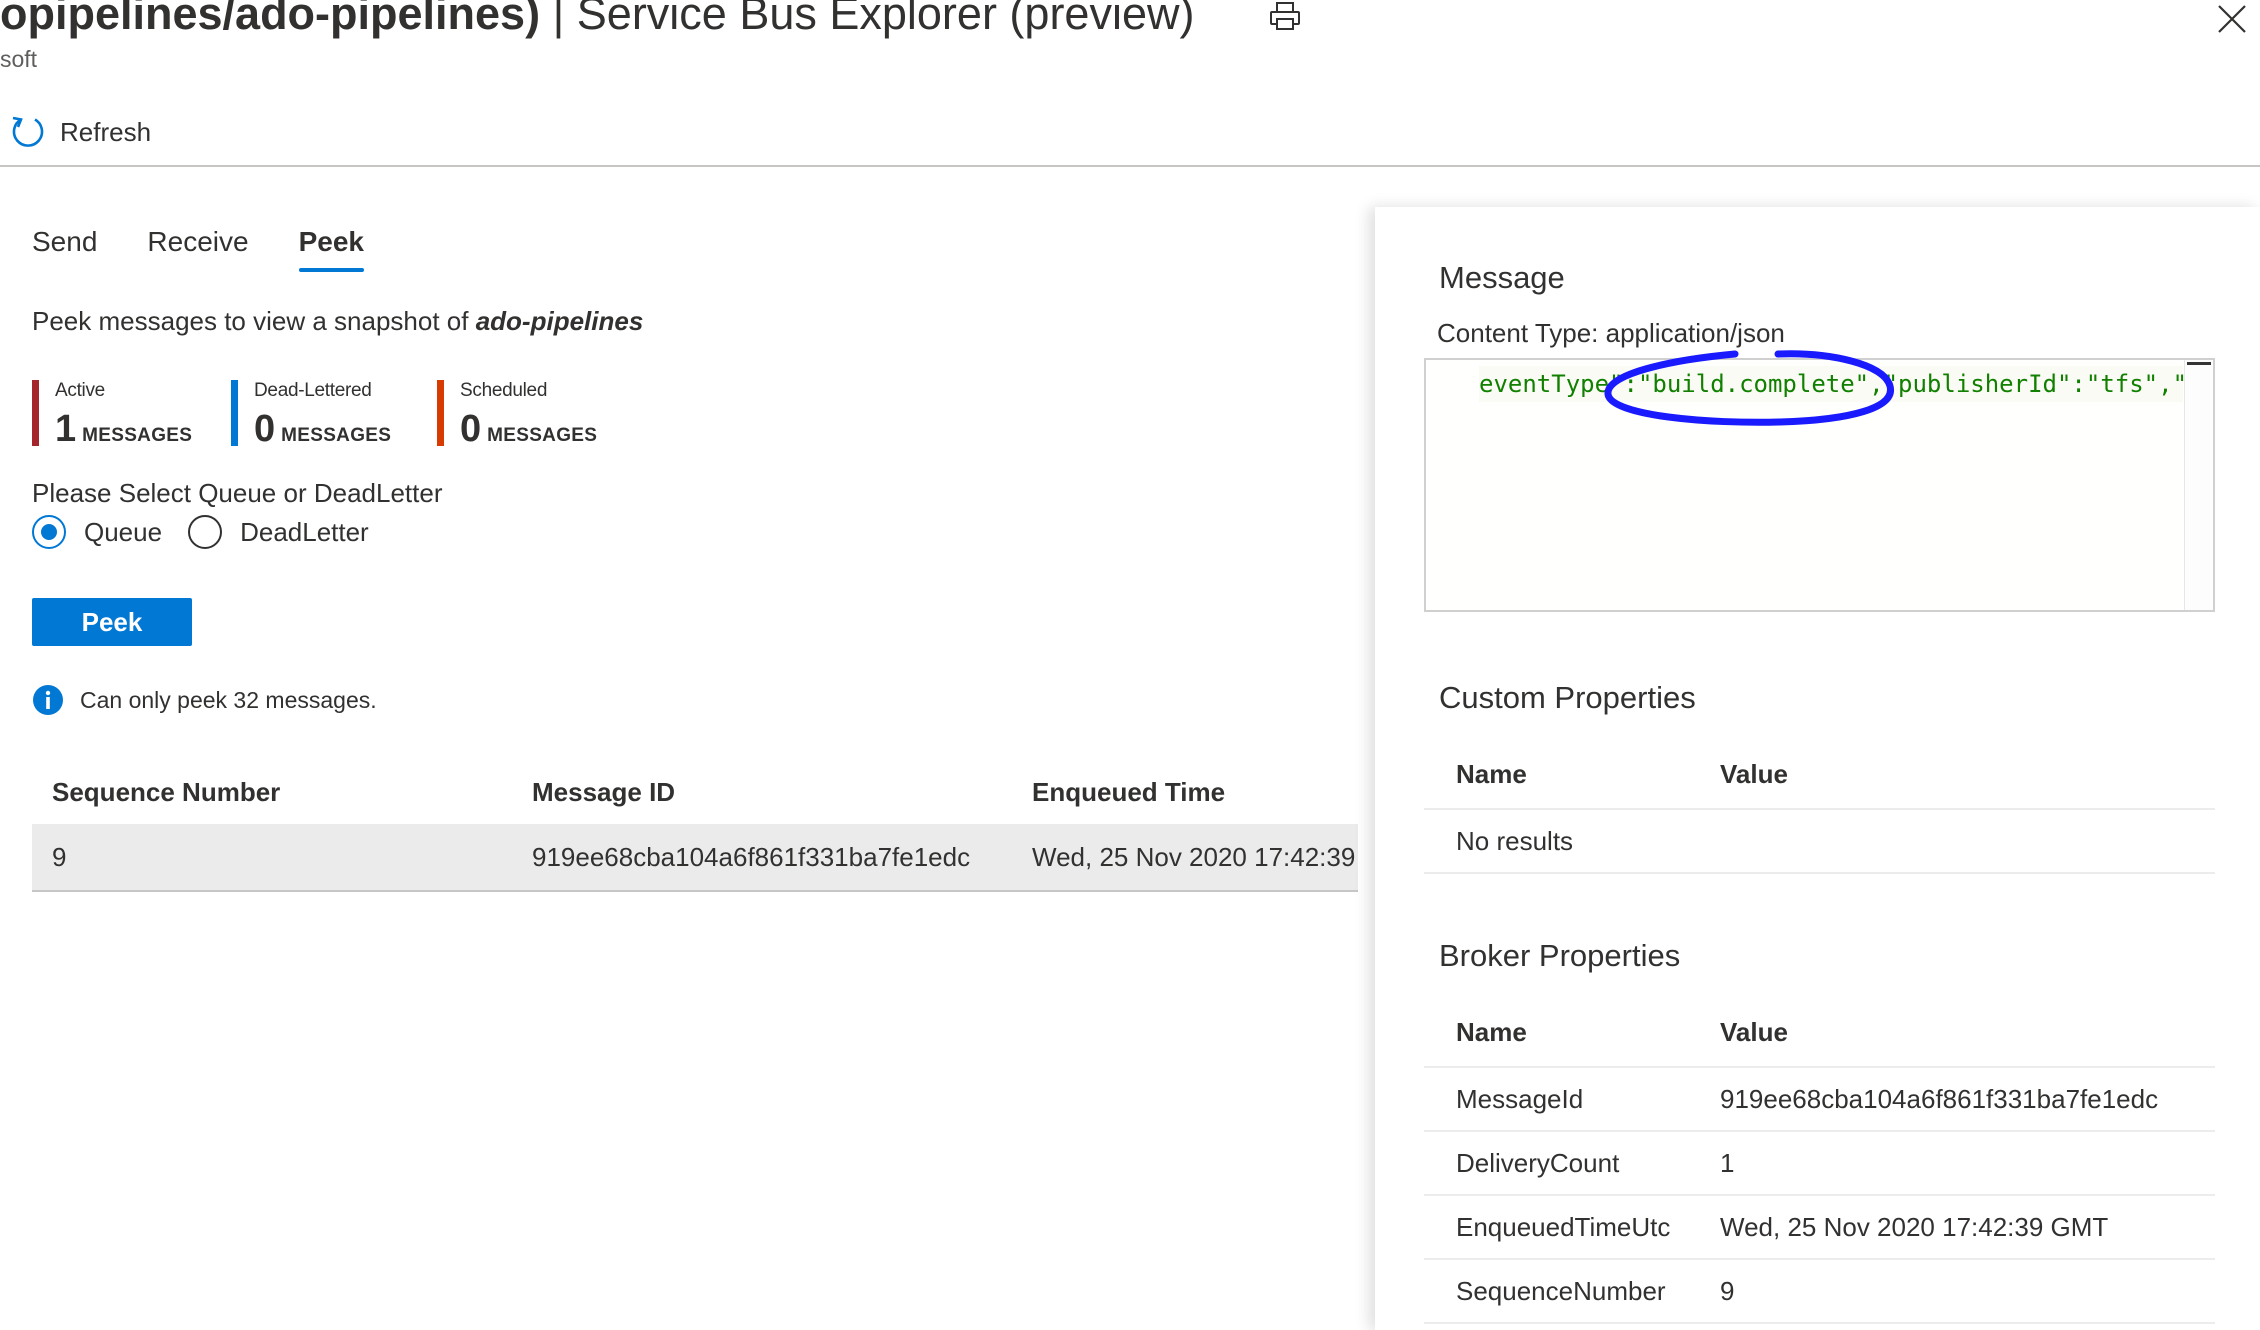  What do you see at coordinates (1195, 792) in the screenshot?
I see `column-header: Enqueued Time` at bounding box center [1195, 792].